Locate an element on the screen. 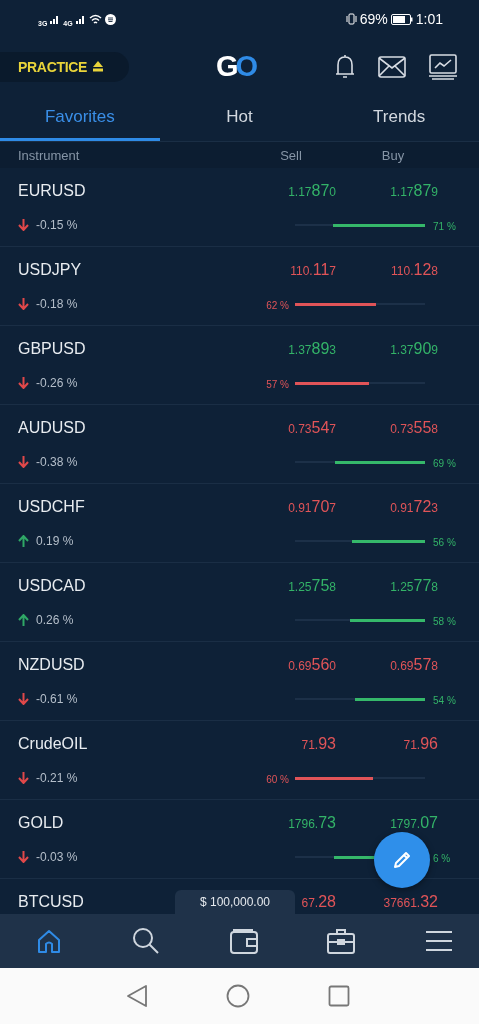  change-percent: -0.26 % is located at coordinates (57, 383).